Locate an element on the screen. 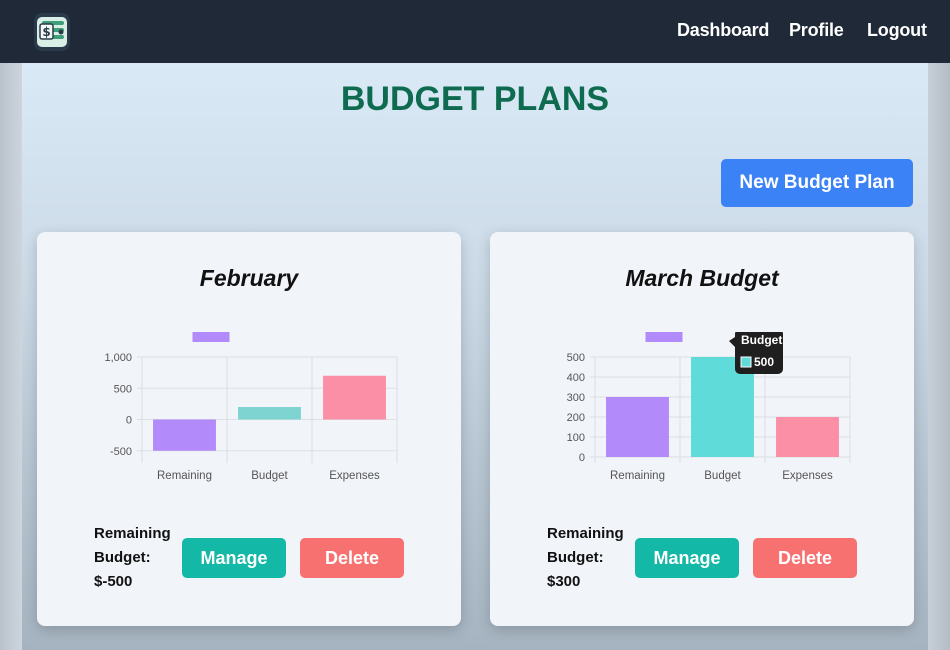  y-tick-label: 200 is located at coordinates (576, 418).